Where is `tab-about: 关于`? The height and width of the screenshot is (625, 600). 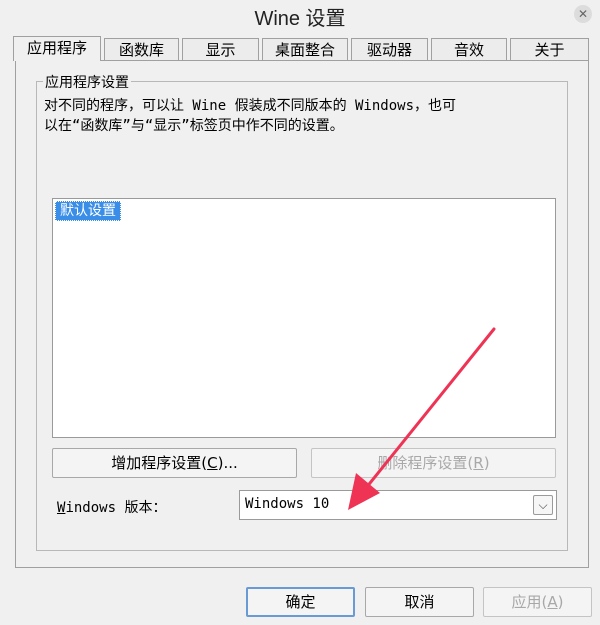
tab-about: 关于 is located at coordinates (549, 49).